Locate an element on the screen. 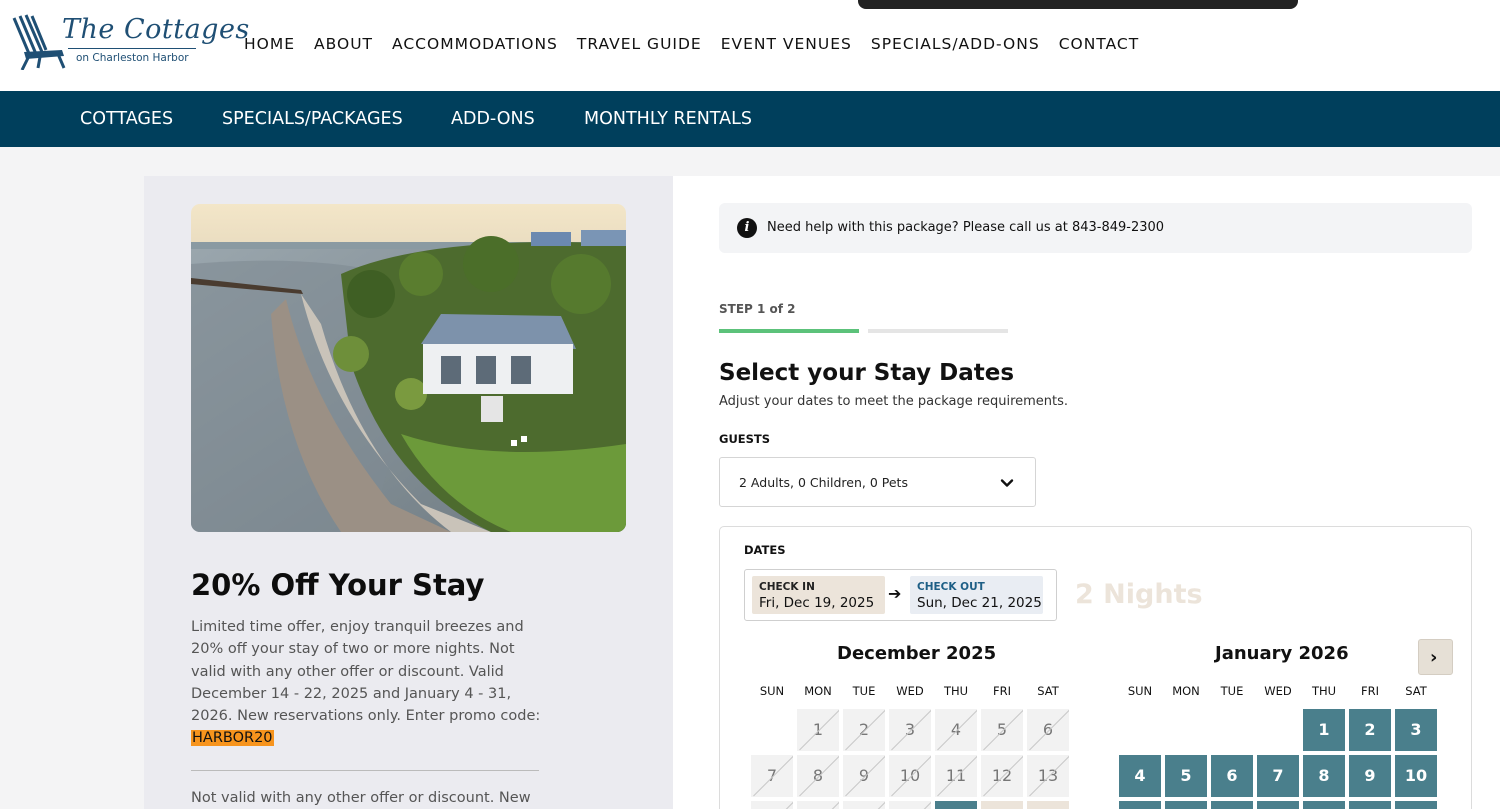 The image size is (1500, 809). calendar-day-disabled: 10 is located at coordinates (910, 776).